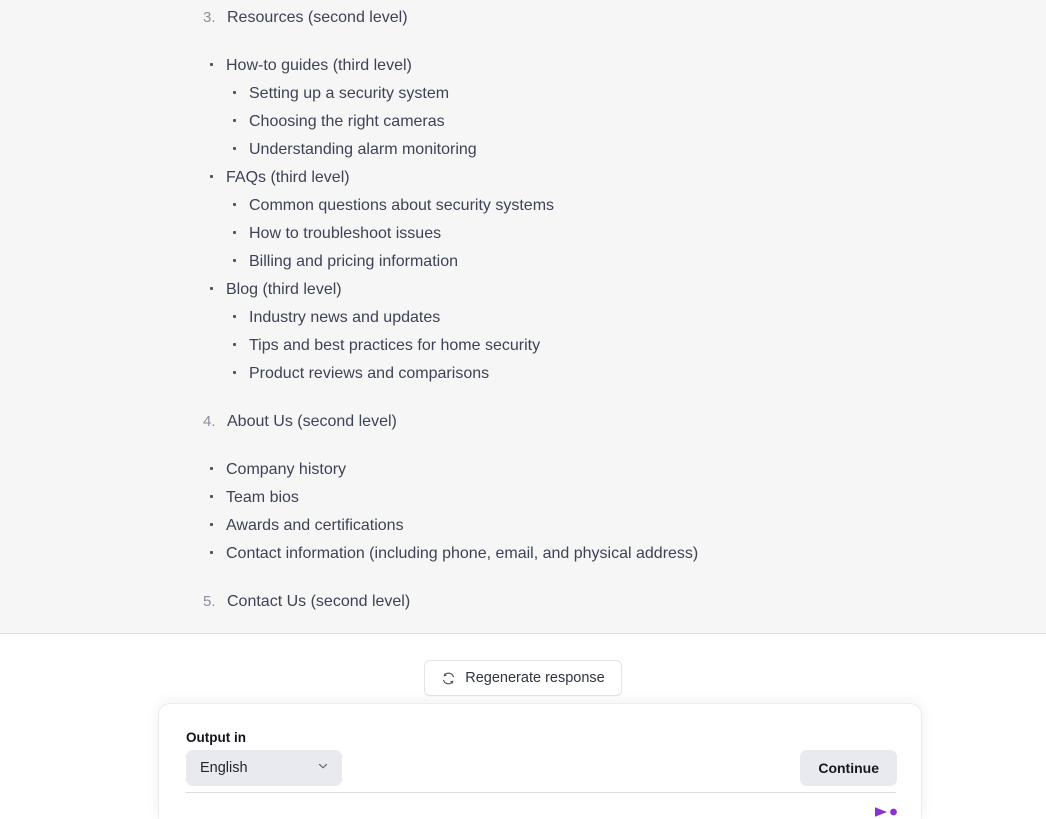 The height and width of the screenshot is (819, 1046). I want to click on outline-item-label: FAQs (third level), so click(288, 177).